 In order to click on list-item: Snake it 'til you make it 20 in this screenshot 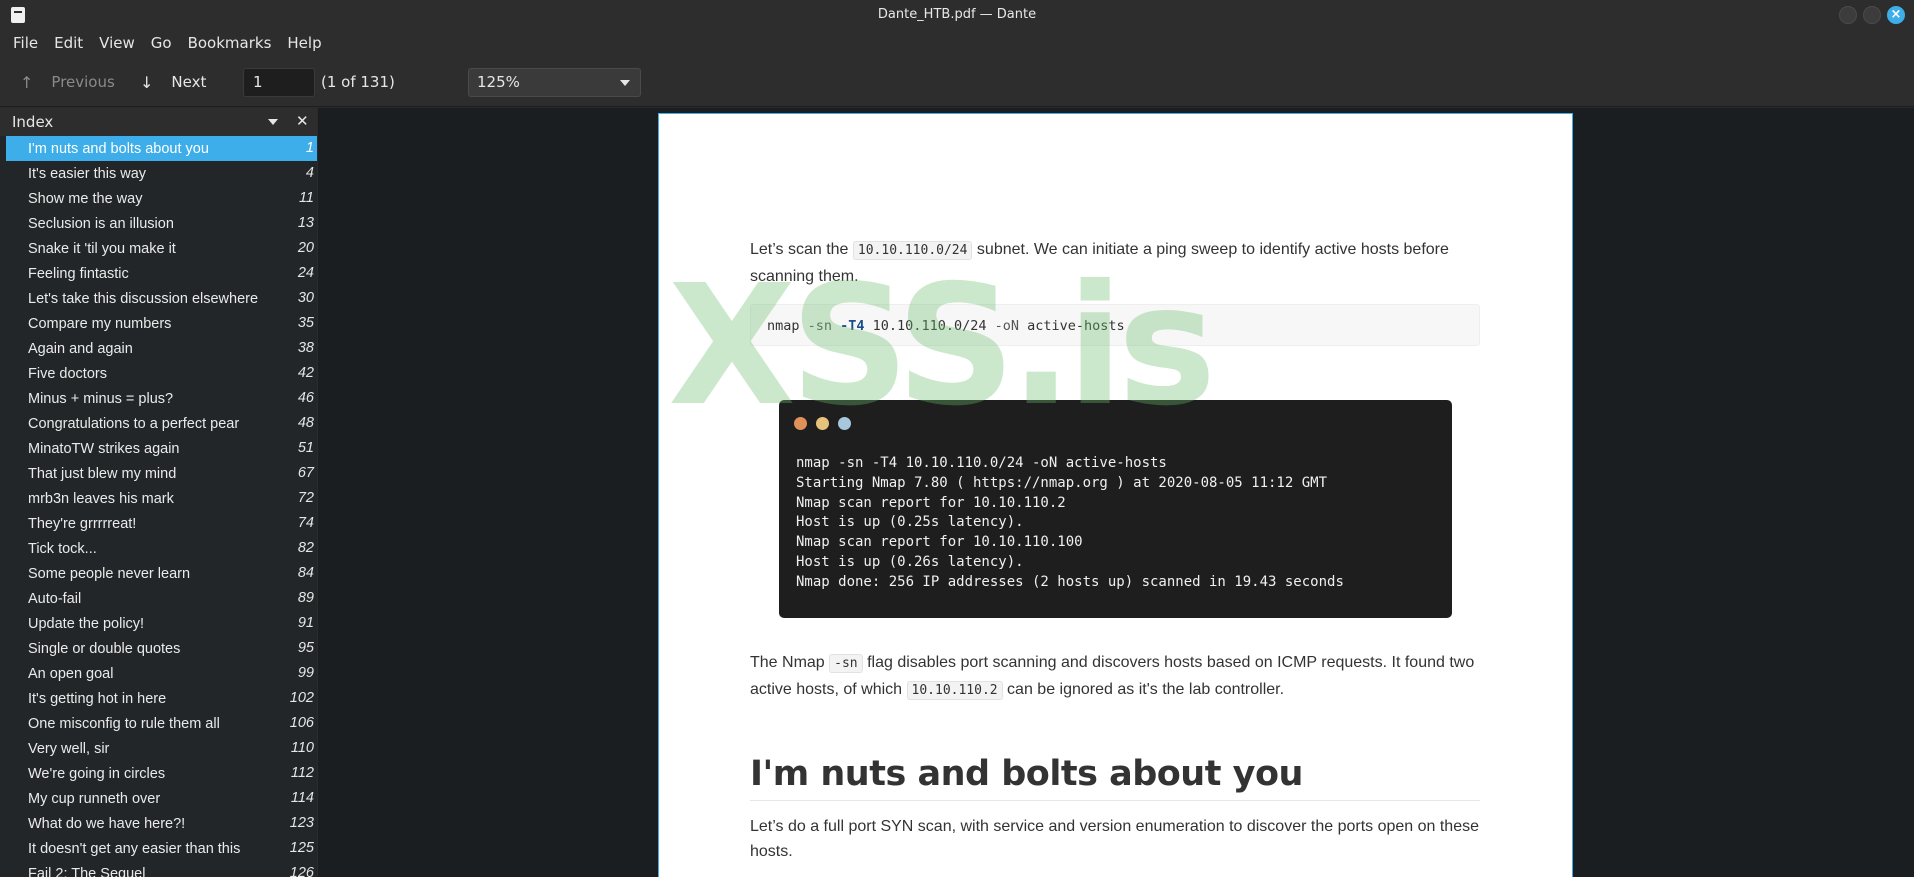, I will do `click(158, 248)`.